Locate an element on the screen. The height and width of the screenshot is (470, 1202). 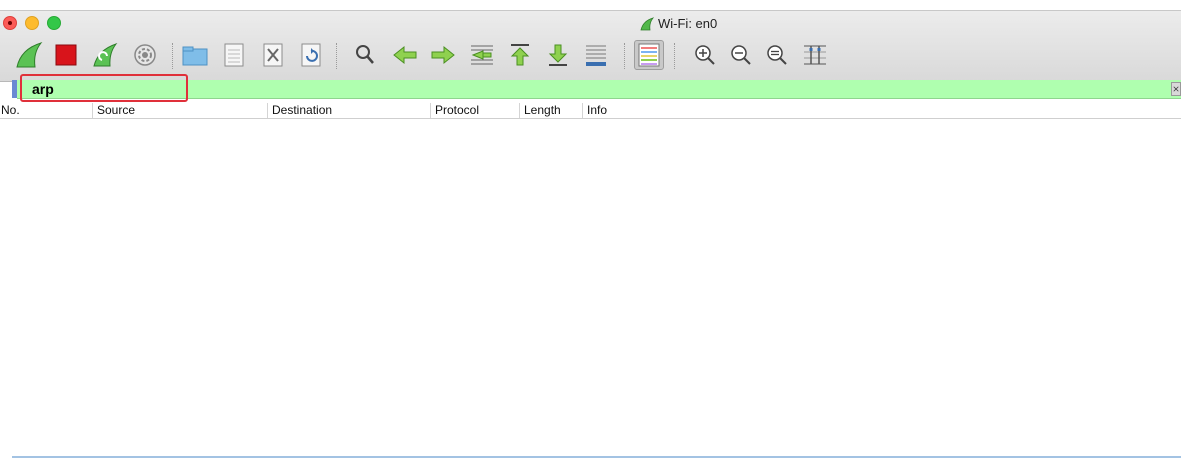
colorize-icon is located at coordinates (649, 55).